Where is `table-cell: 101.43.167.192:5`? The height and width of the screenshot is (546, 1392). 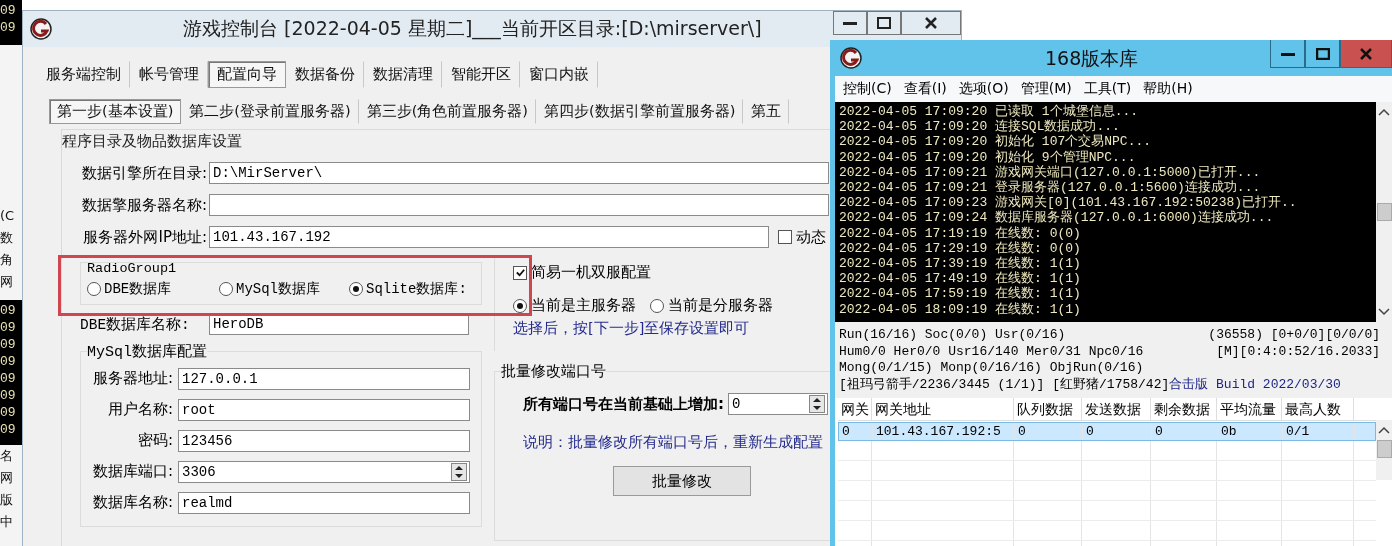 table-cell: 101.43.167.192:5 is located at coordinates (944, 431).